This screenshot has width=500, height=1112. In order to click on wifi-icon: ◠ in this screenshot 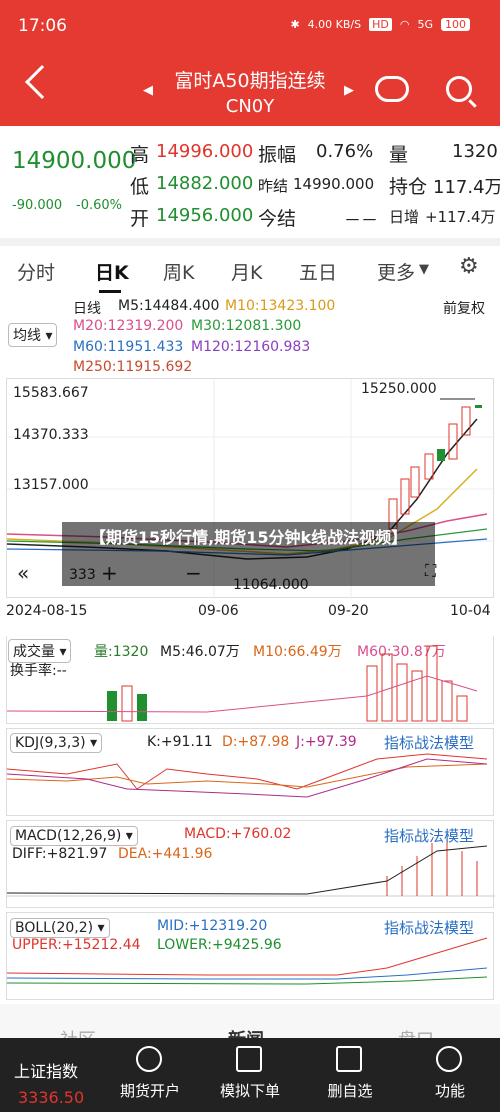, I will do `click(404, 24)`.